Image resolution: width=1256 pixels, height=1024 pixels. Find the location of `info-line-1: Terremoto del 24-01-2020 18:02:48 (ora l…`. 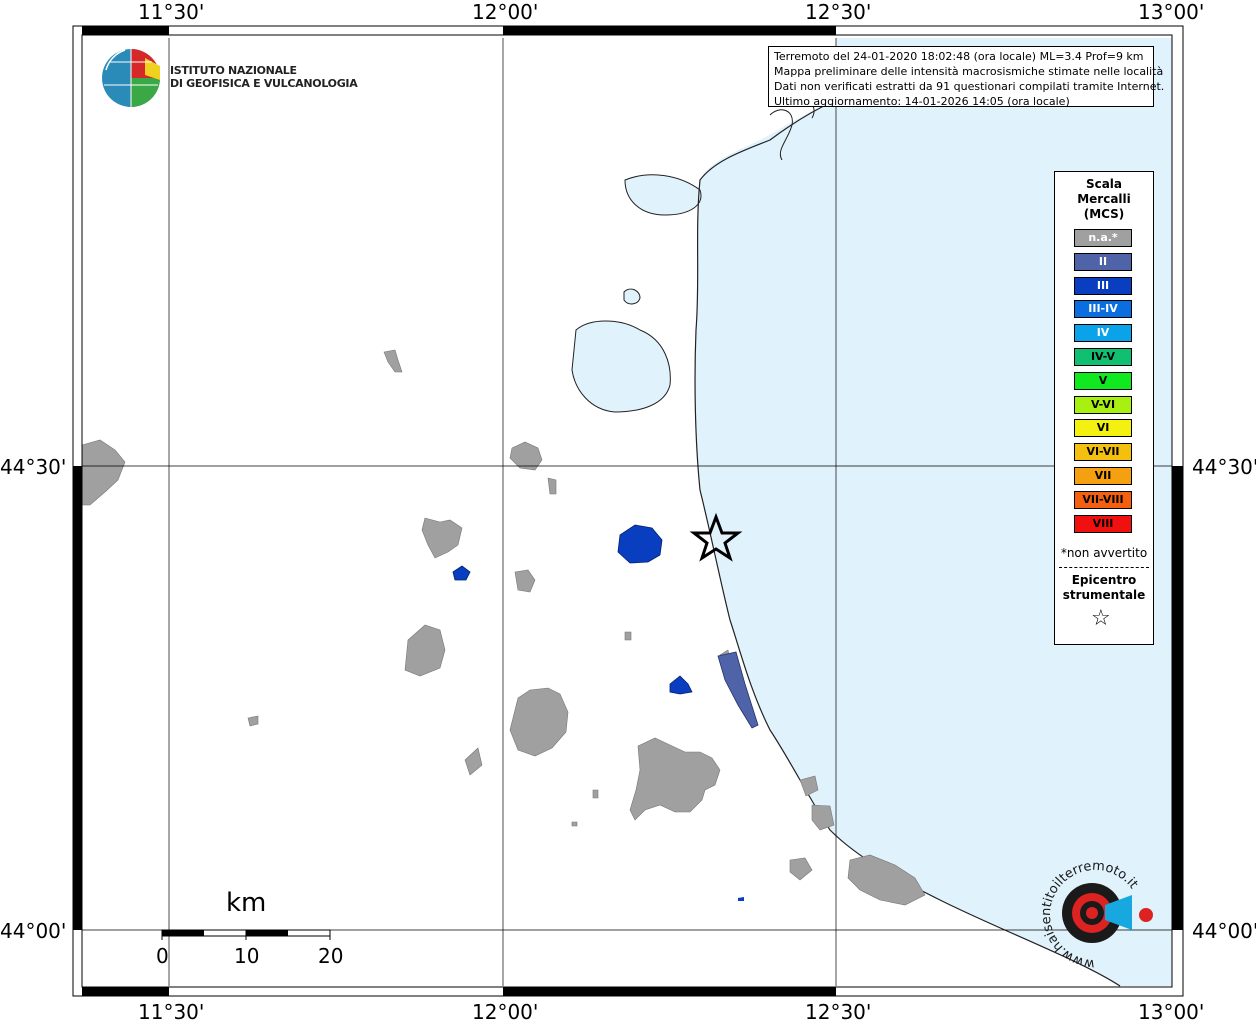

info-line-1: Terremoto del 24-01-2020 18:02:48 (ora l… is located at coordinates (959, 56).